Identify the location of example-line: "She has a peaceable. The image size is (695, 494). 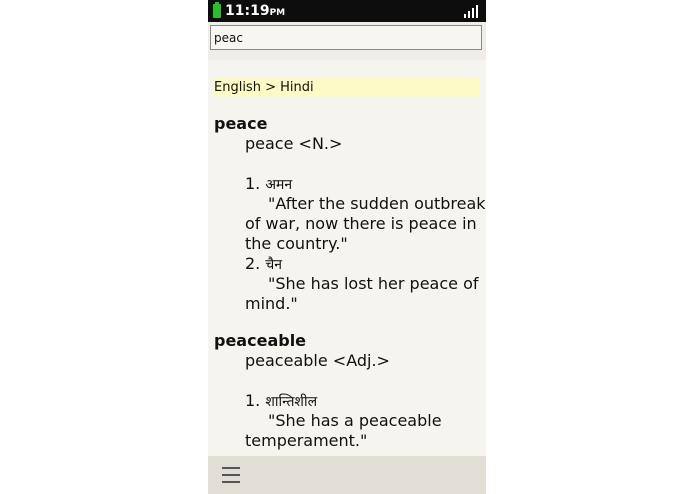
(355, 420).